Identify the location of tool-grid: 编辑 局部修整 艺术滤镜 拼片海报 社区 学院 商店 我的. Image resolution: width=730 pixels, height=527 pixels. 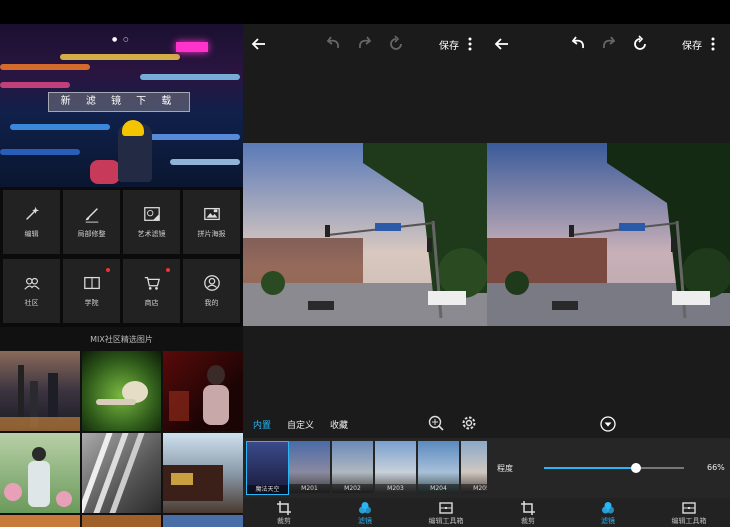
(121, 257).